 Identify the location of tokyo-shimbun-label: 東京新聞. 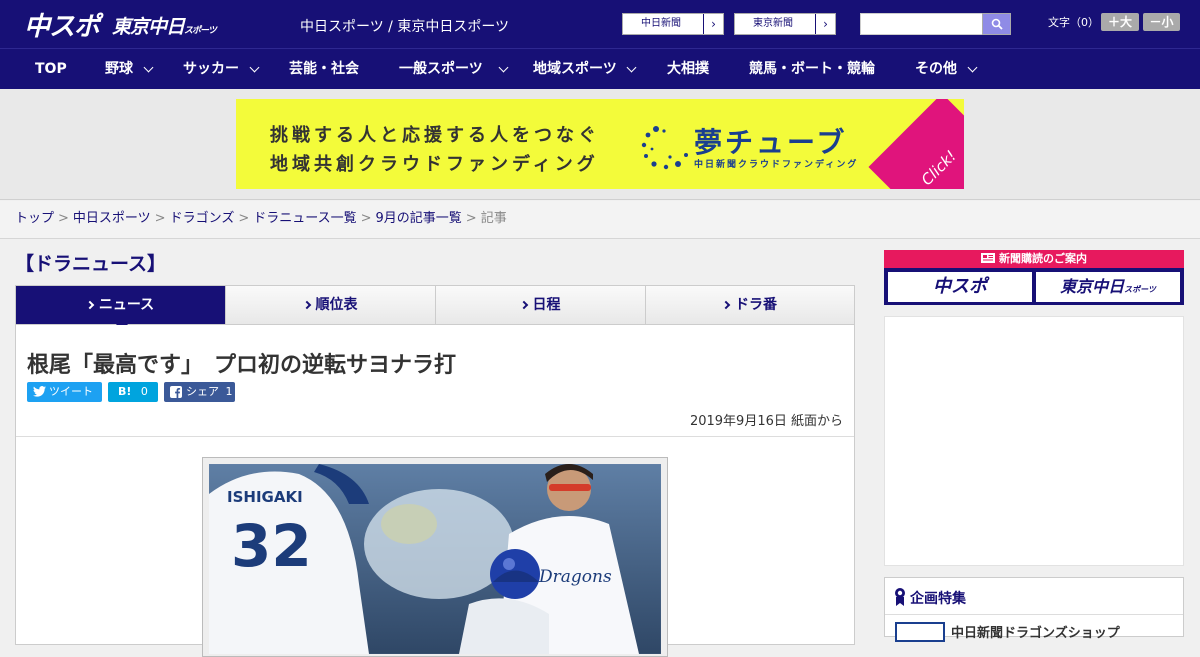
(773, 23).